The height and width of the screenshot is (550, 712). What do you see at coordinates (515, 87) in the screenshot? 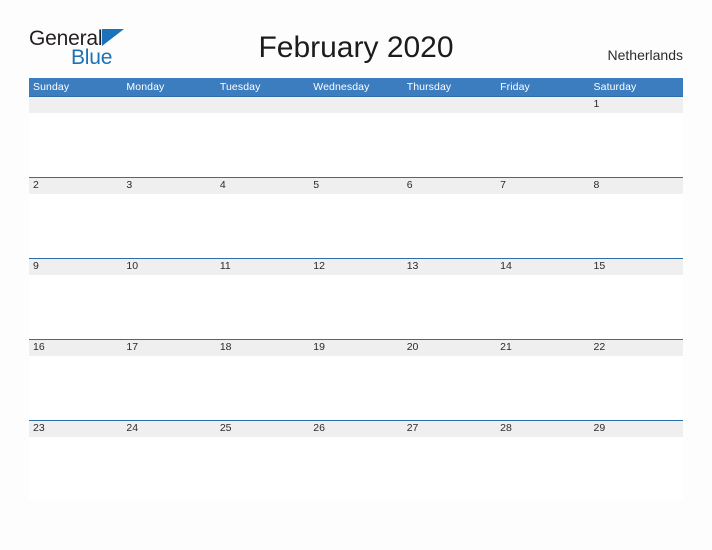
I see `weekday-friday: Friday` at bounding box center [515, 87].